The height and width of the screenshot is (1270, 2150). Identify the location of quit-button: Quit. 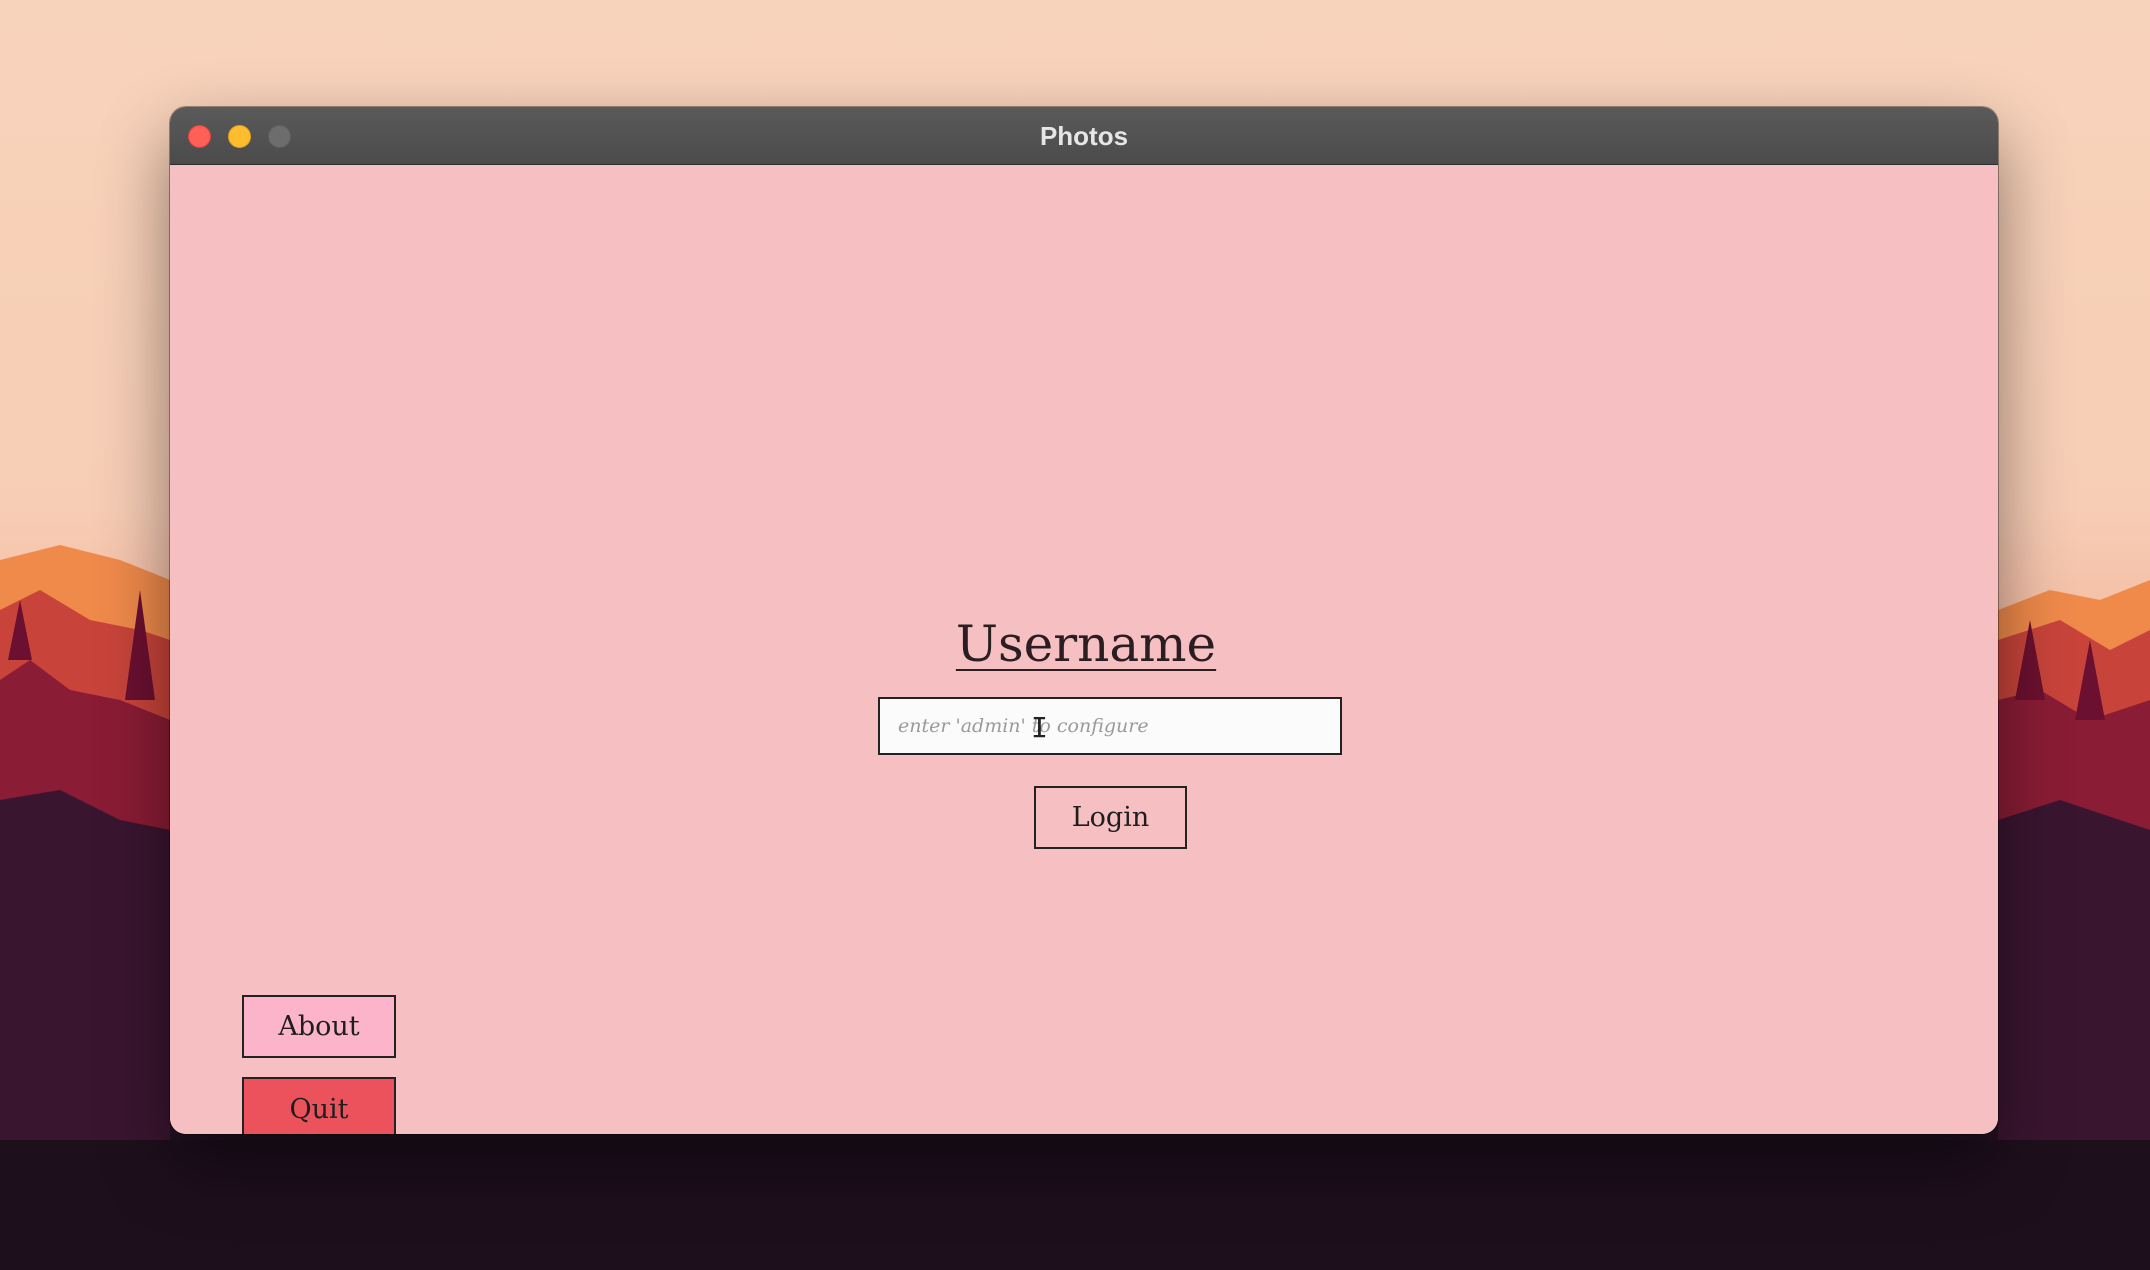
(319, 1105).